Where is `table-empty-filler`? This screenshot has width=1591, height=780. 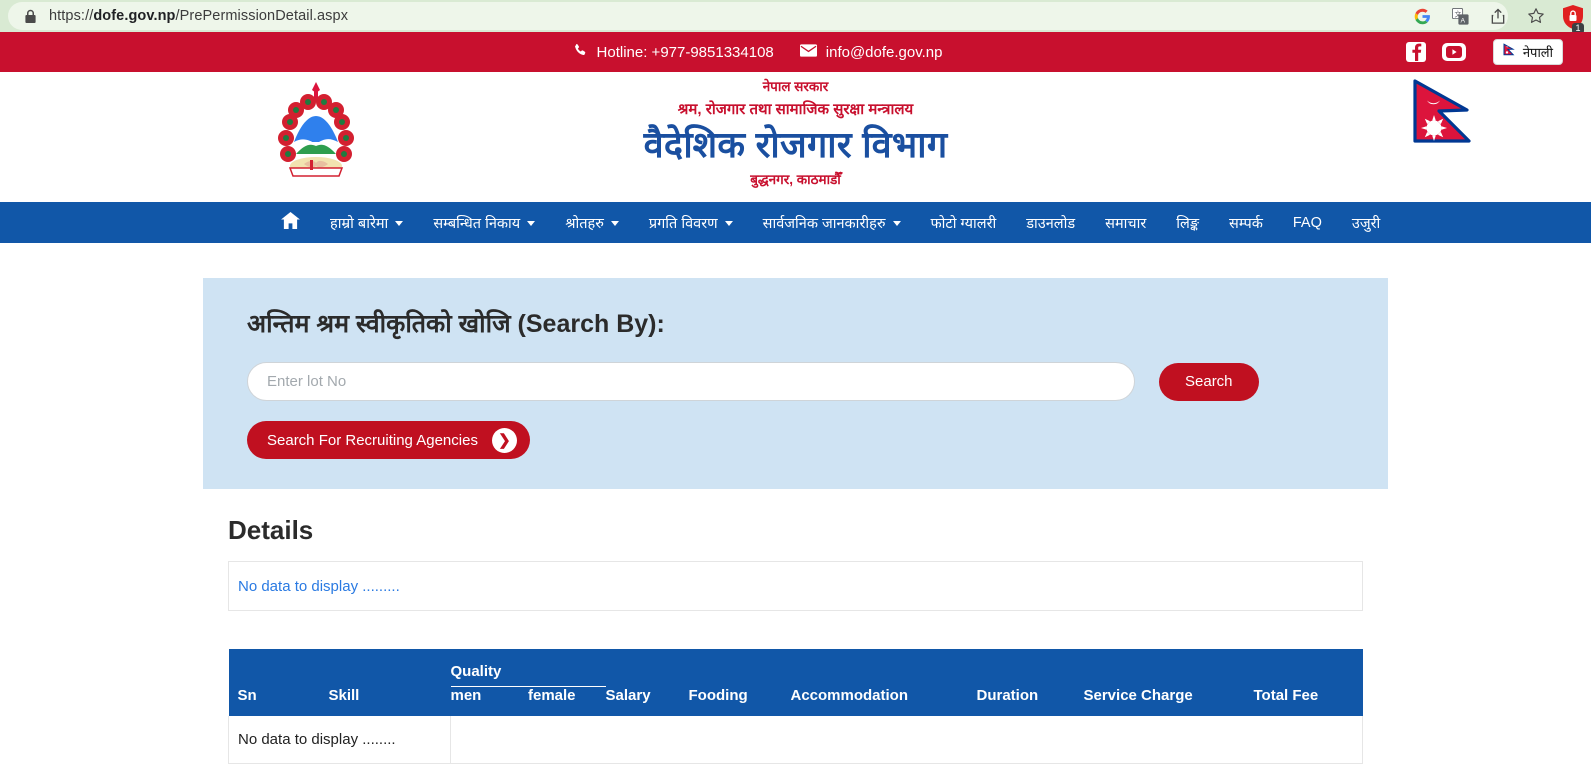
table-empty-filler is located at coordinates (906, 740).